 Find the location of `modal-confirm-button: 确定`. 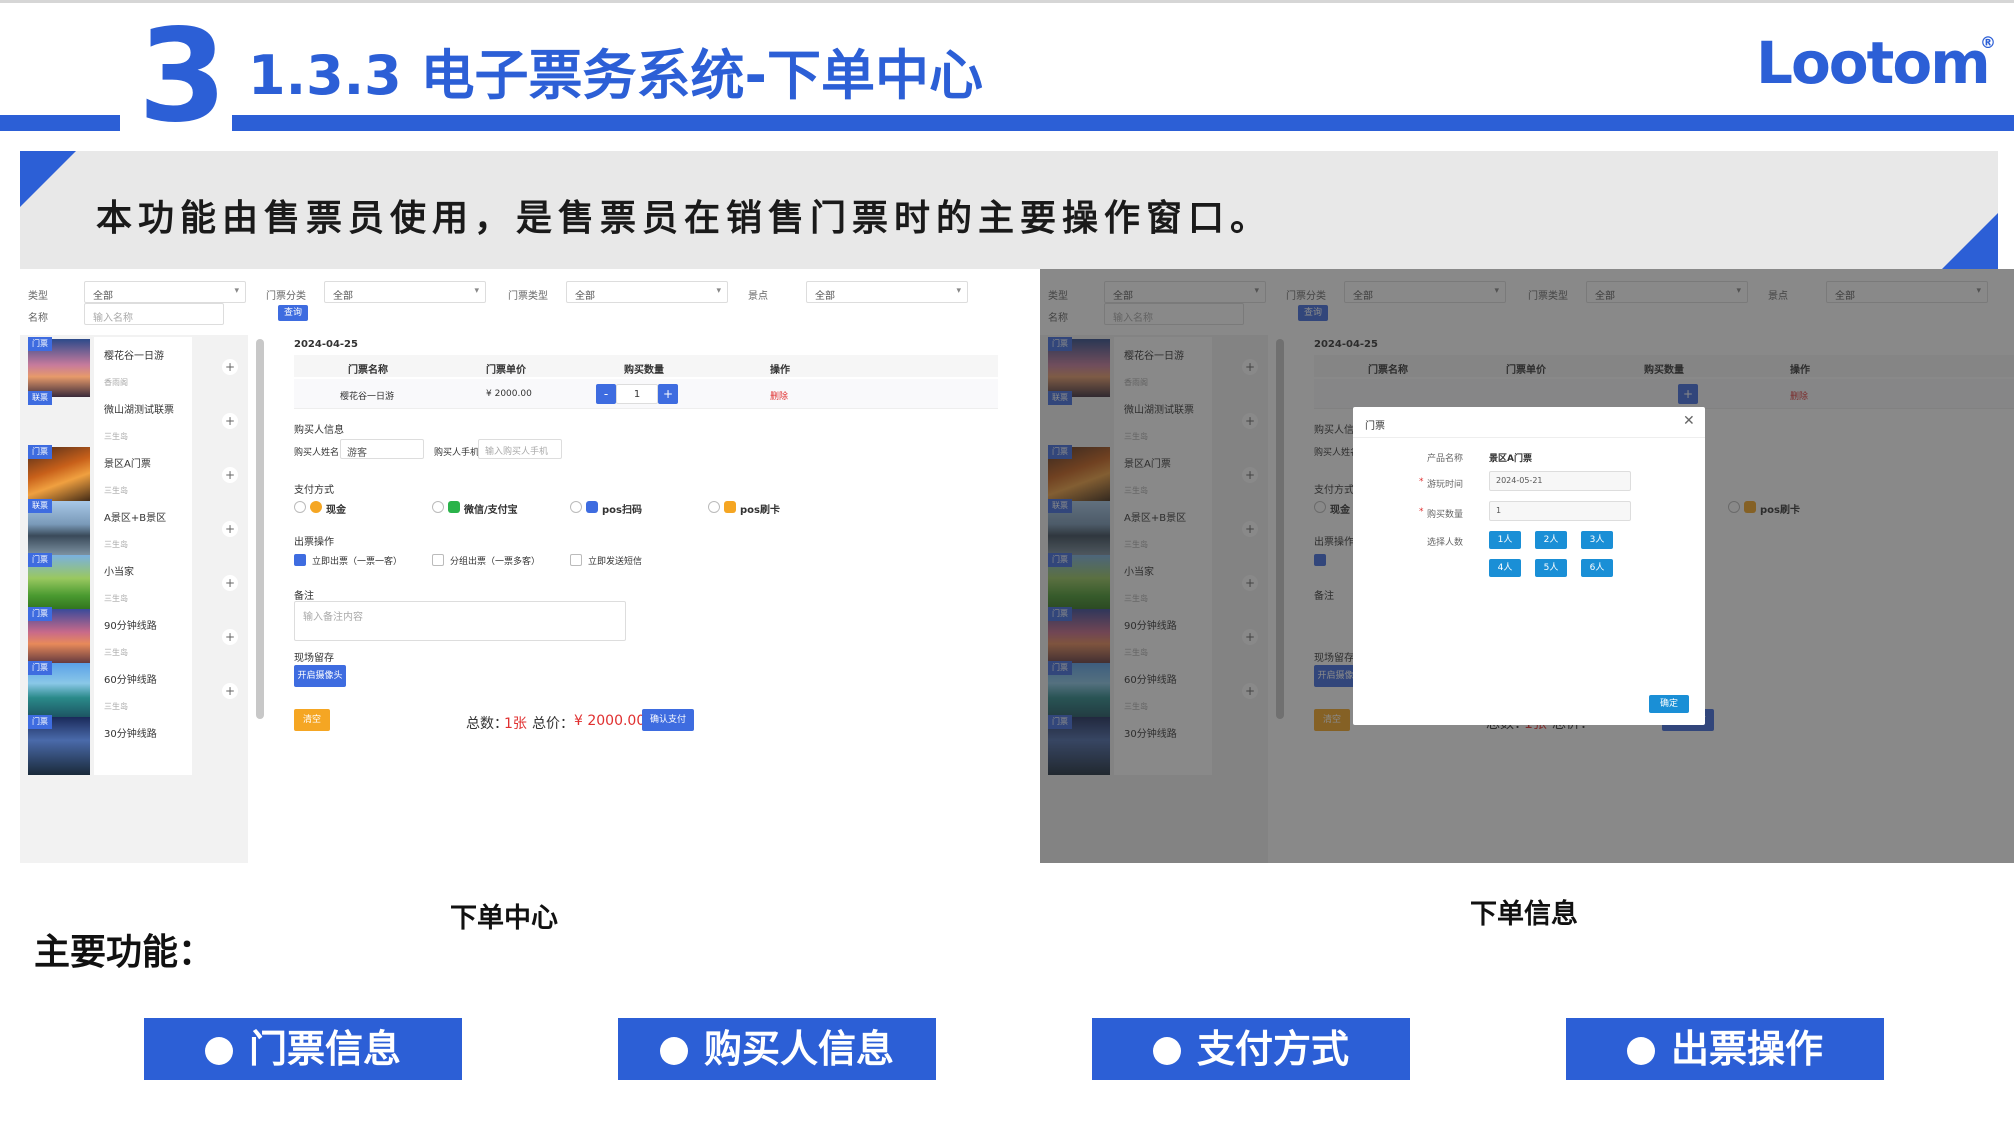

modal-confirm-button: 确定 is located at coordinates (1669, 704).